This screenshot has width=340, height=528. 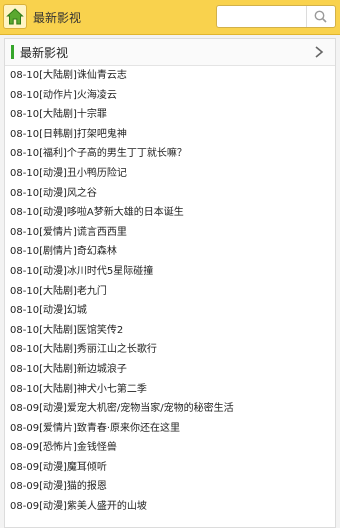 What do you see at coordinates (73, 114) in the screenshot?
I see `item-link: [大陆剧]十宗罪` at bounding box center [73, 114].